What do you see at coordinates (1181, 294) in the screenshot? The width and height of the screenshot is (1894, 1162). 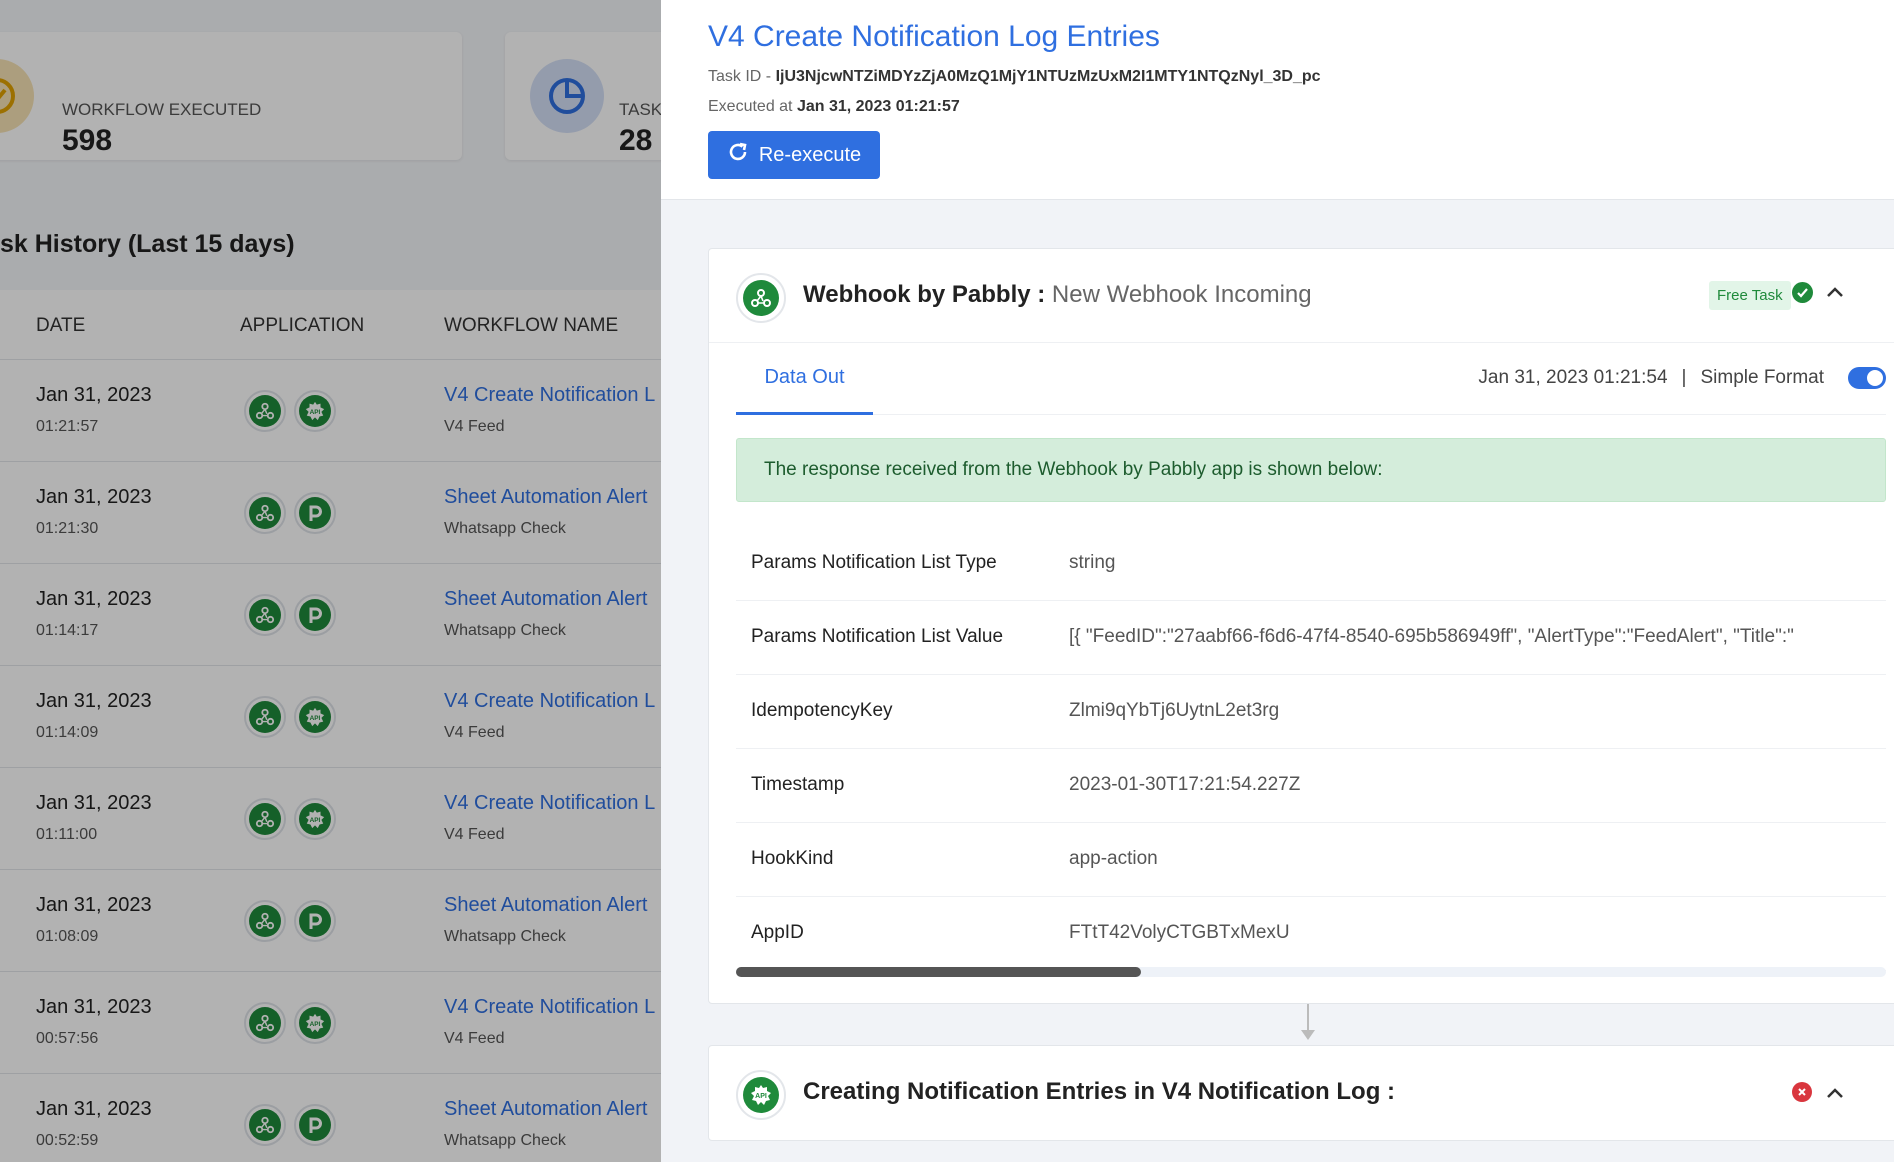 I see `step-event-name: New Webhook Incoming` at bounding box center [1181, 294].